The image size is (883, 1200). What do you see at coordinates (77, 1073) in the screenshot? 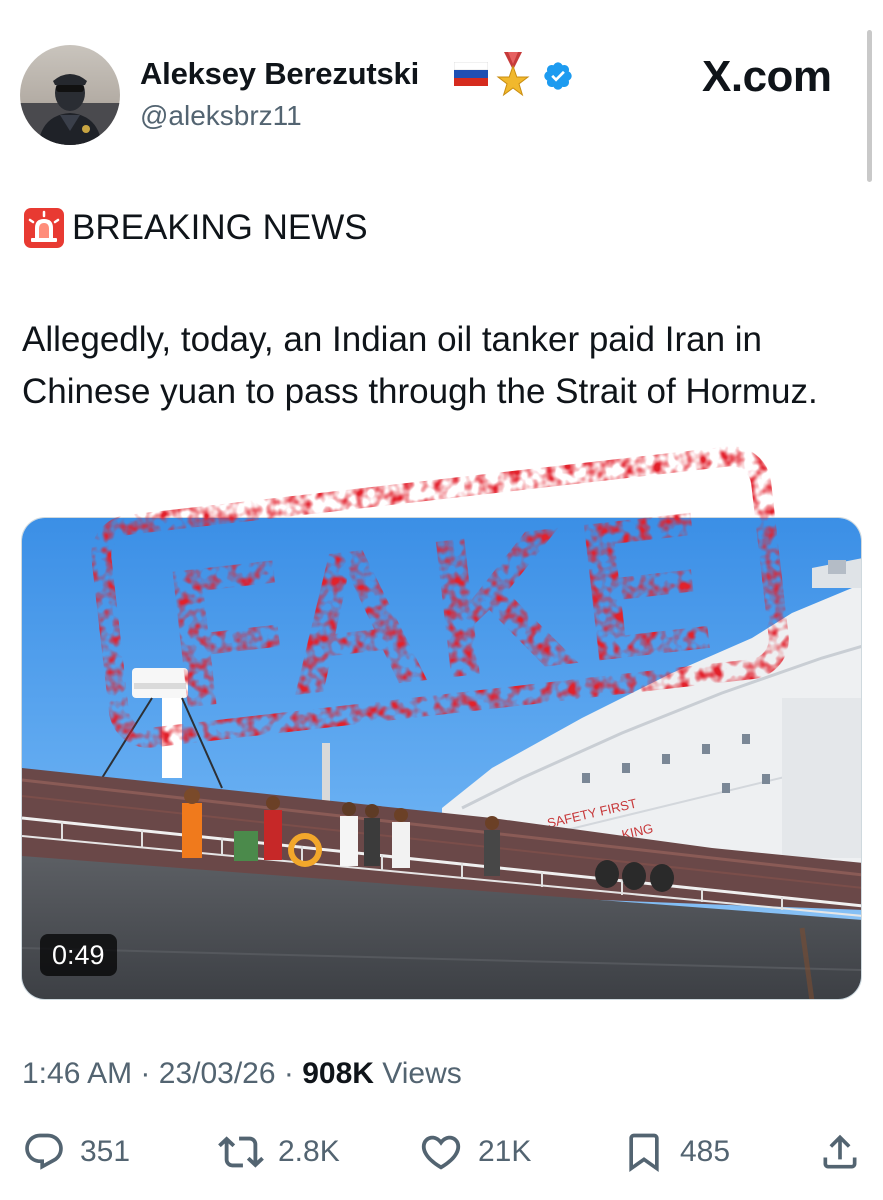
I see `tweet-time: 1:46 AM` at bounding box center [77, 1073].